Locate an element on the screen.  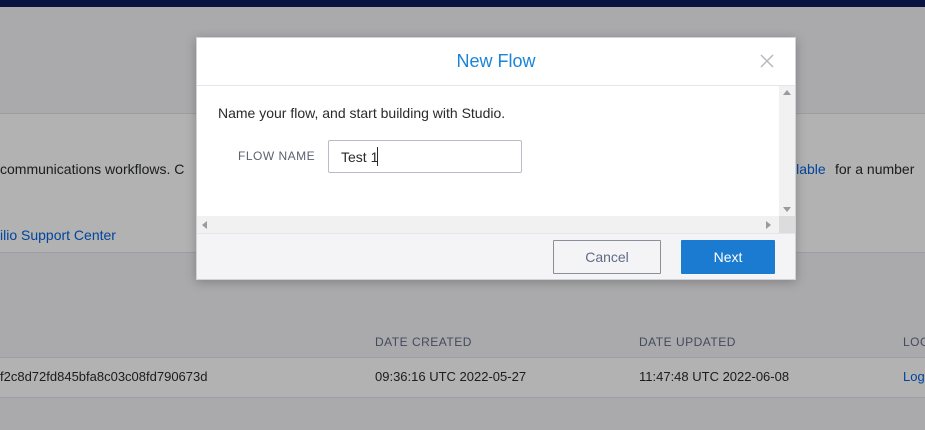
scrollbar-corner is located at coordinates (787, 224).